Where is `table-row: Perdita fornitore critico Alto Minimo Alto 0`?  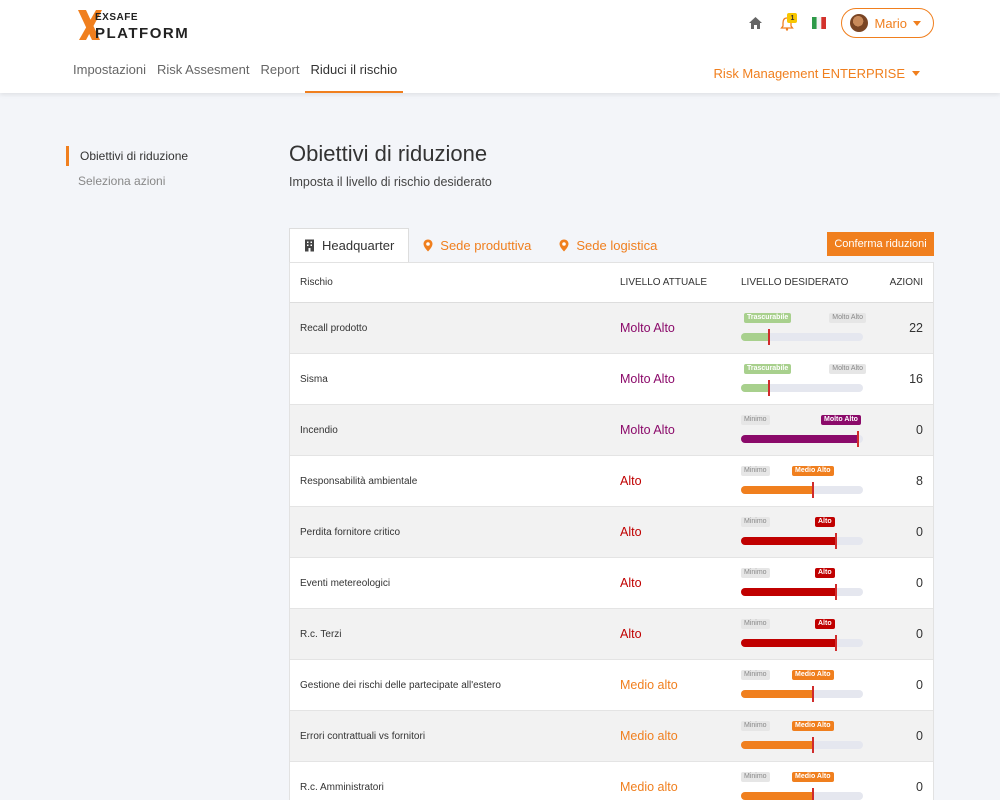
table-row: Perdita fornitore critico Alto Minimo Alto 0 is located at coordinates (611, 532).